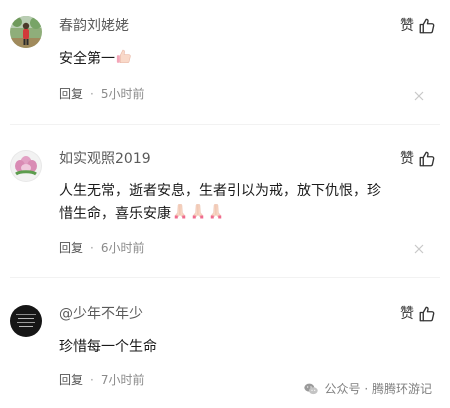 Image resolution: width=450 pixels, height=408 pixels. What do you see at coordinates (115, 214) in the screenshot?
I see `comment-body-line: 惜生命，喜乐安康` at bounding box center [115, 214].